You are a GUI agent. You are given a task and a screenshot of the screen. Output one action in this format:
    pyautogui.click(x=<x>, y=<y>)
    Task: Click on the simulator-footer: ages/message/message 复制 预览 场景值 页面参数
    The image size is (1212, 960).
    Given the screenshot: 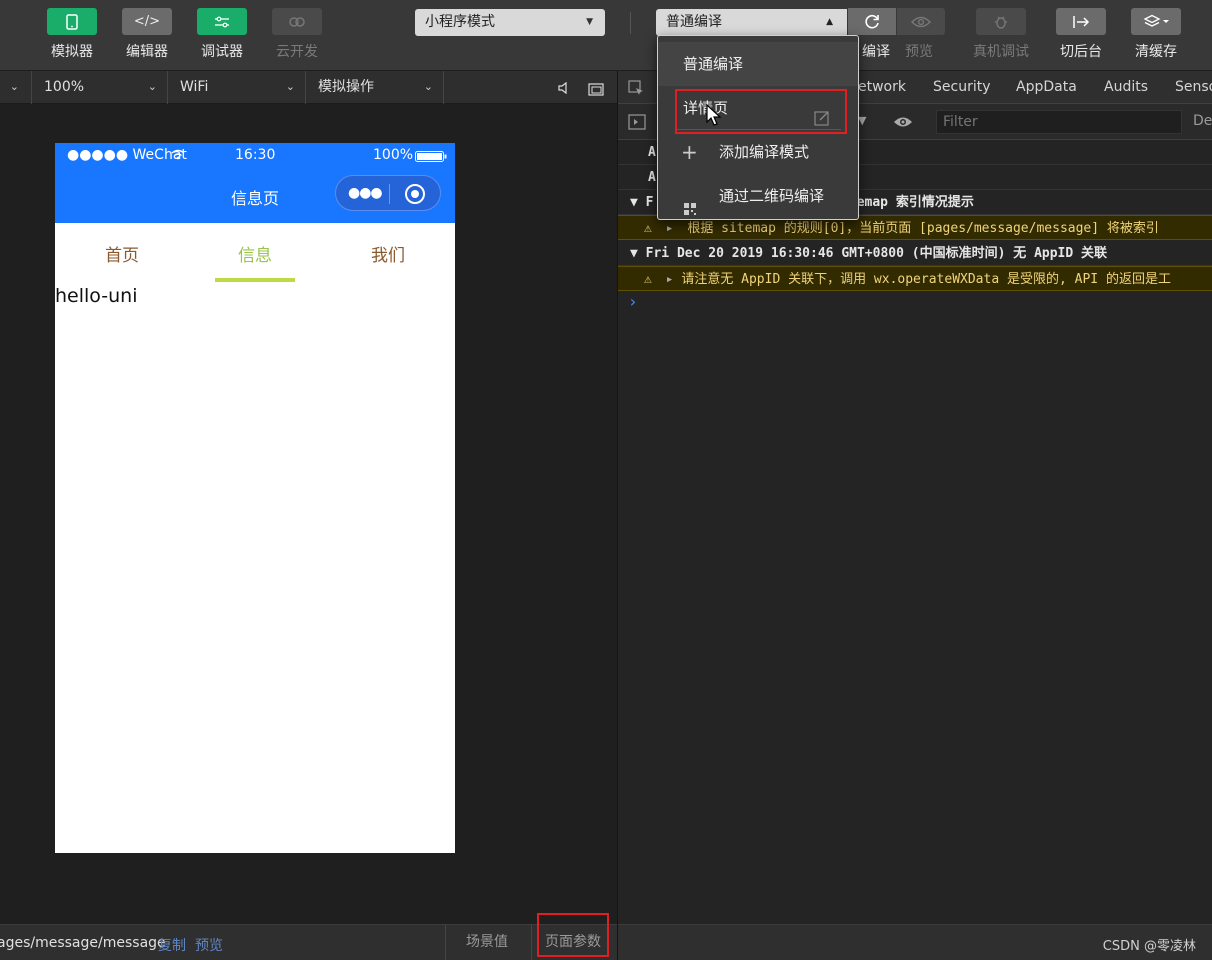 What is the action you would take?
    pyautogui.click(x=308, y=942)
    